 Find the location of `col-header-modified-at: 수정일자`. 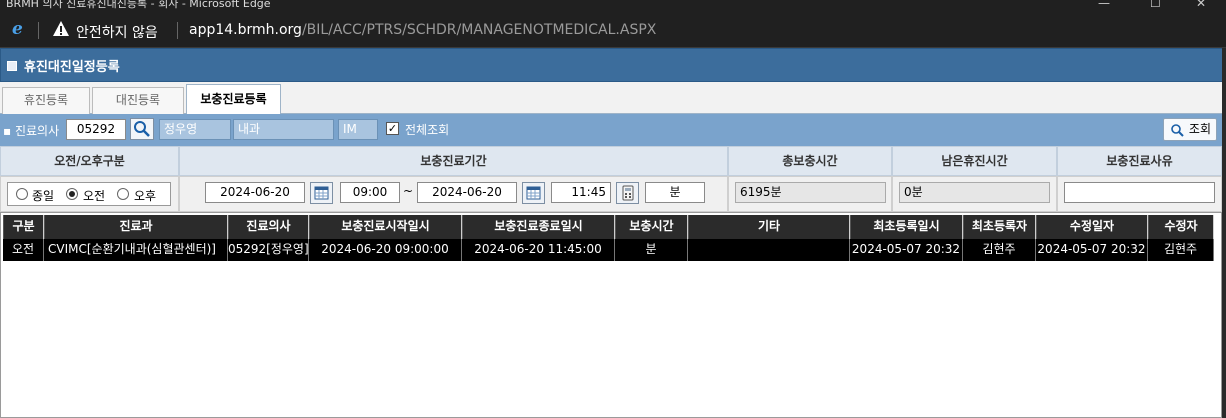

col-header-modified-at: 수정일자 is located at coordinates (1092, 227).